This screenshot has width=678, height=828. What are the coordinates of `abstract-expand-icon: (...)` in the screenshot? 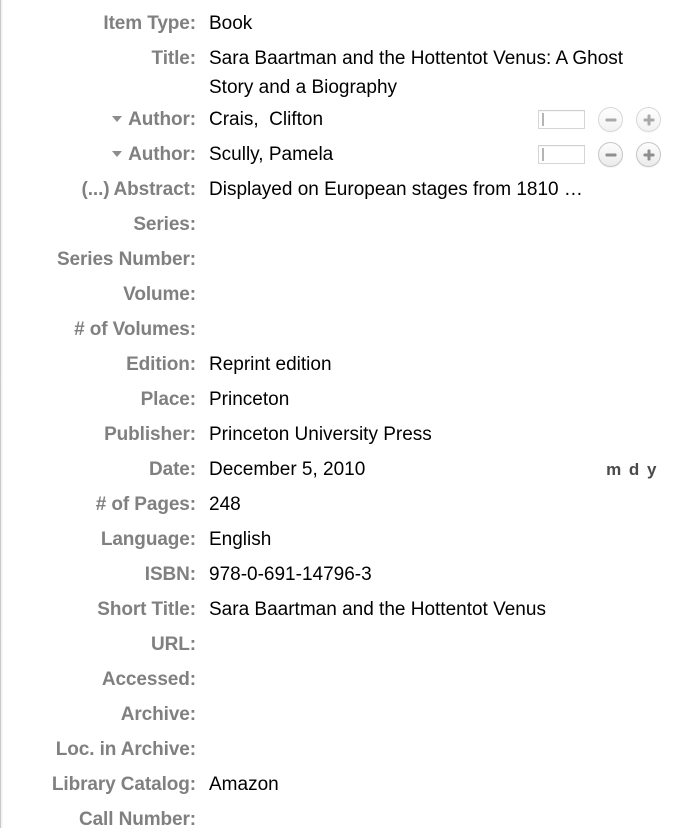 It's located at (95, 189).